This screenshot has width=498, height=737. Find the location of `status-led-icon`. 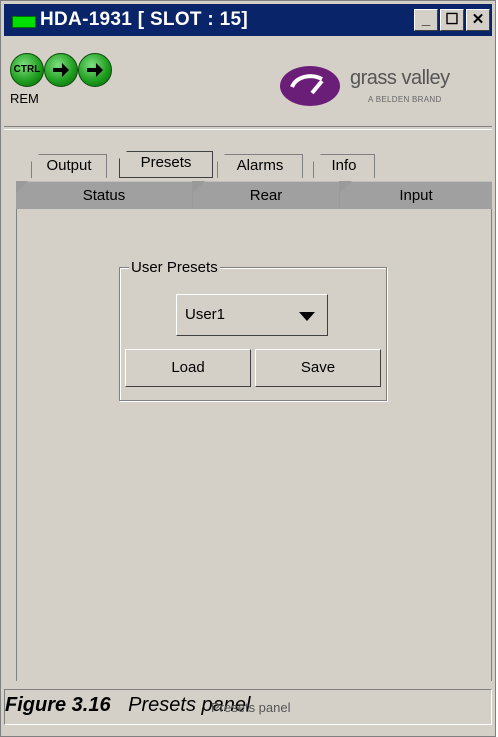

status-led-icon is located at coordinates (24, 22).